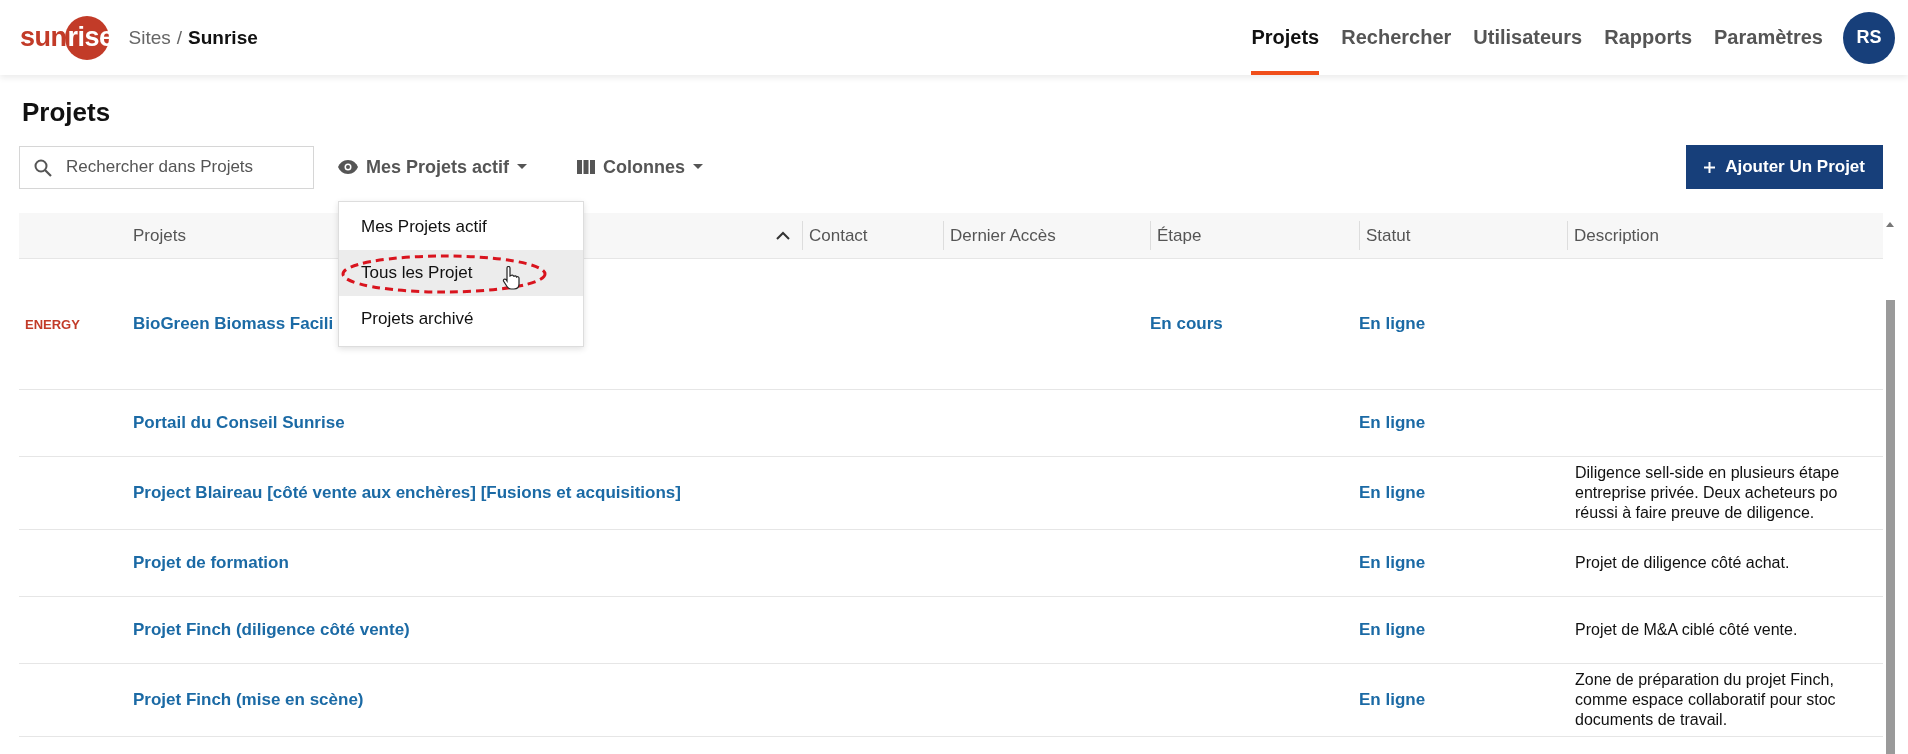 Image resolution: width=1908 pixels, height=754 pixels. Describe the element at coordinates (166, 167) in the screenshot. I see `search-field: Rechercher dans Projets` at that location.